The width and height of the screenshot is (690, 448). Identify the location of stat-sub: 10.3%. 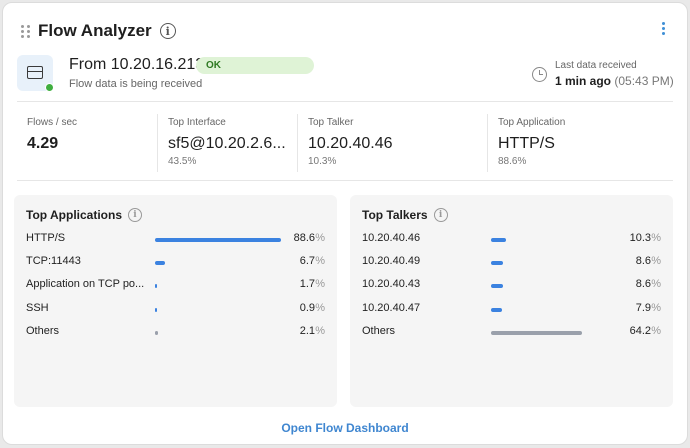
(322, 161).